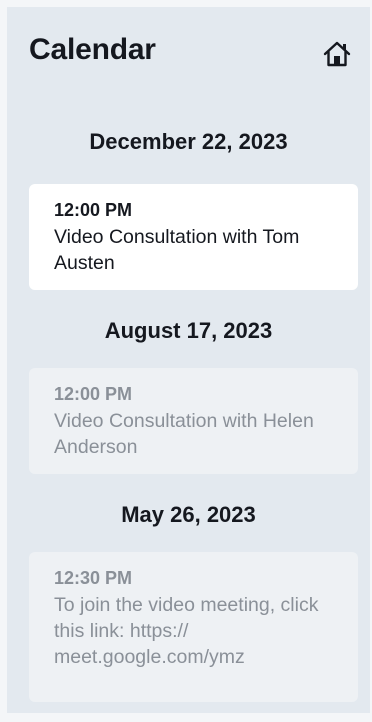 Image resolution: width=372 pixels, height=722 pixels. What do you see at coordinates (188, 514) in the screenshot?
I see `date-heading: May 26, 2023` at bounding box center [188, 514].